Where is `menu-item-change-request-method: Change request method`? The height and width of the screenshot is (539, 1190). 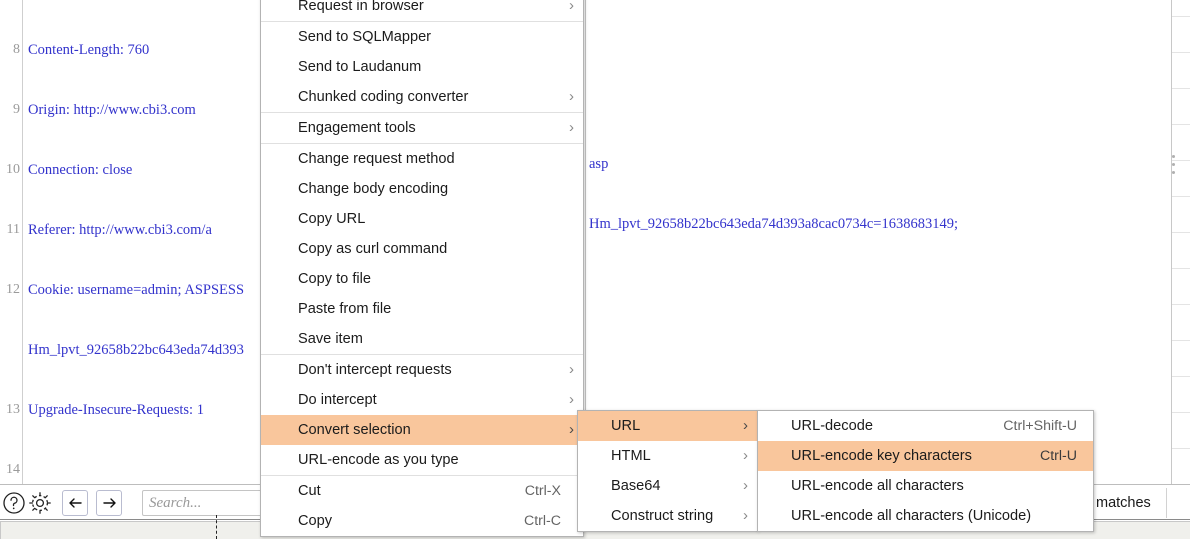
menu-item-change-request-method: Change request method is located at coordinates (422, 159).